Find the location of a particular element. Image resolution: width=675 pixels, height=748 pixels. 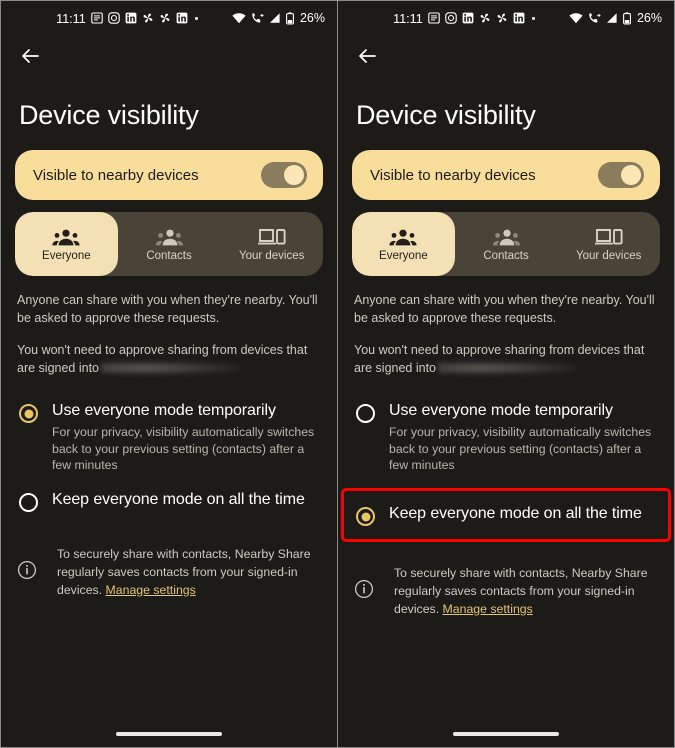

info-icon is located at coordinates (364, 591).